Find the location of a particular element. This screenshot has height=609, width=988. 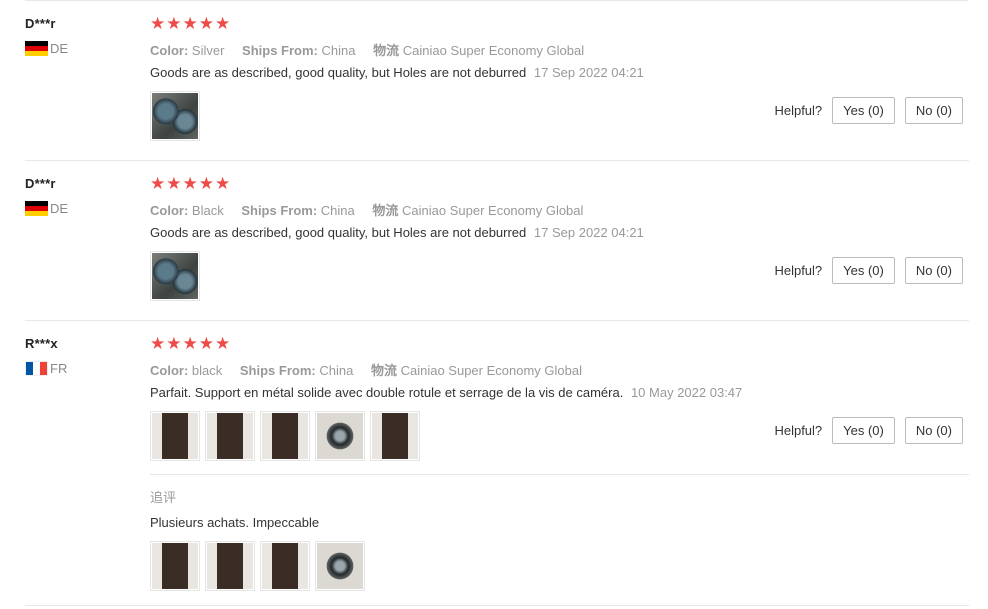

country-code: FR is located at coordinates (59, 368).